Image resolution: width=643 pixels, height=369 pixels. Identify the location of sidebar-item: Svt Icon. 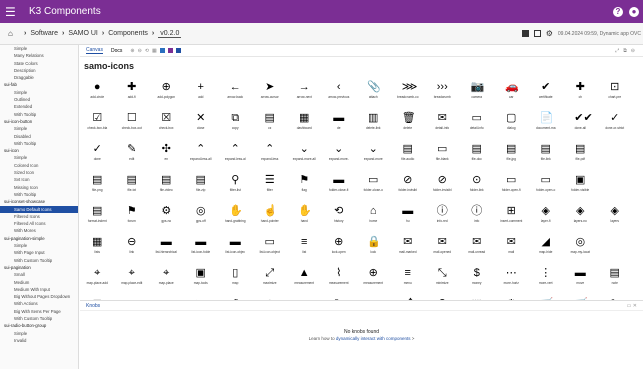
(39, 179).